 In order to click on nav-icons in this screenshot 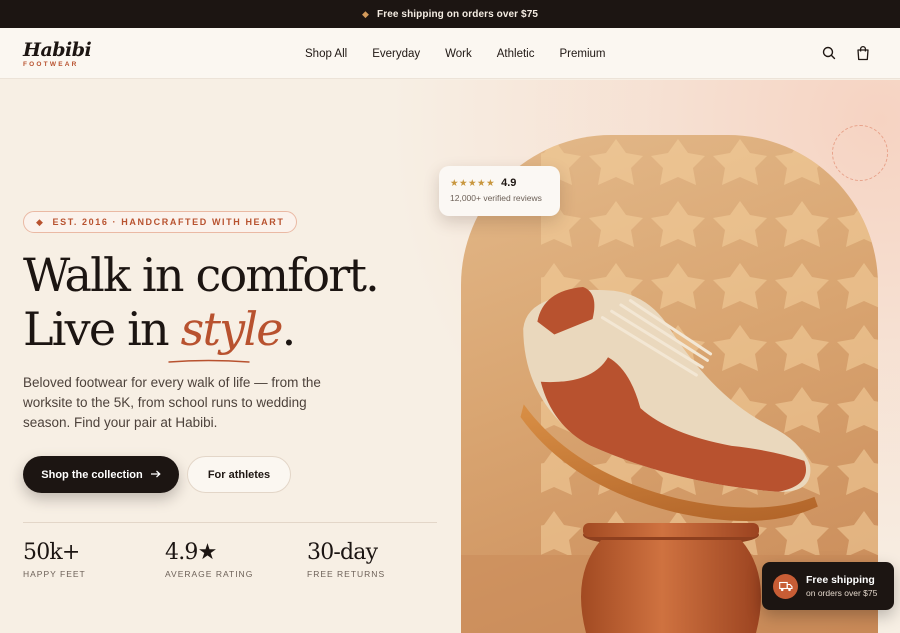, I will do `click(846, 53)`.